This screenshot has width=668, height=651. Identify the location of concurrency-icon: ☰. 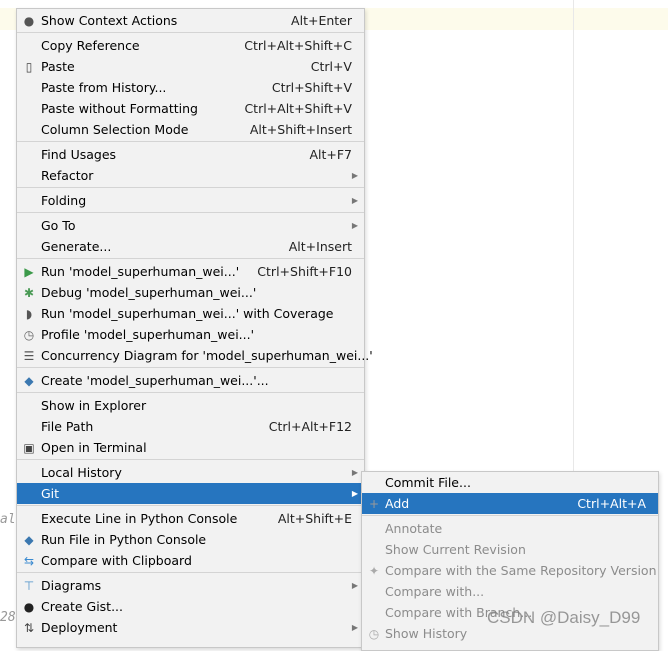
(29, 356).